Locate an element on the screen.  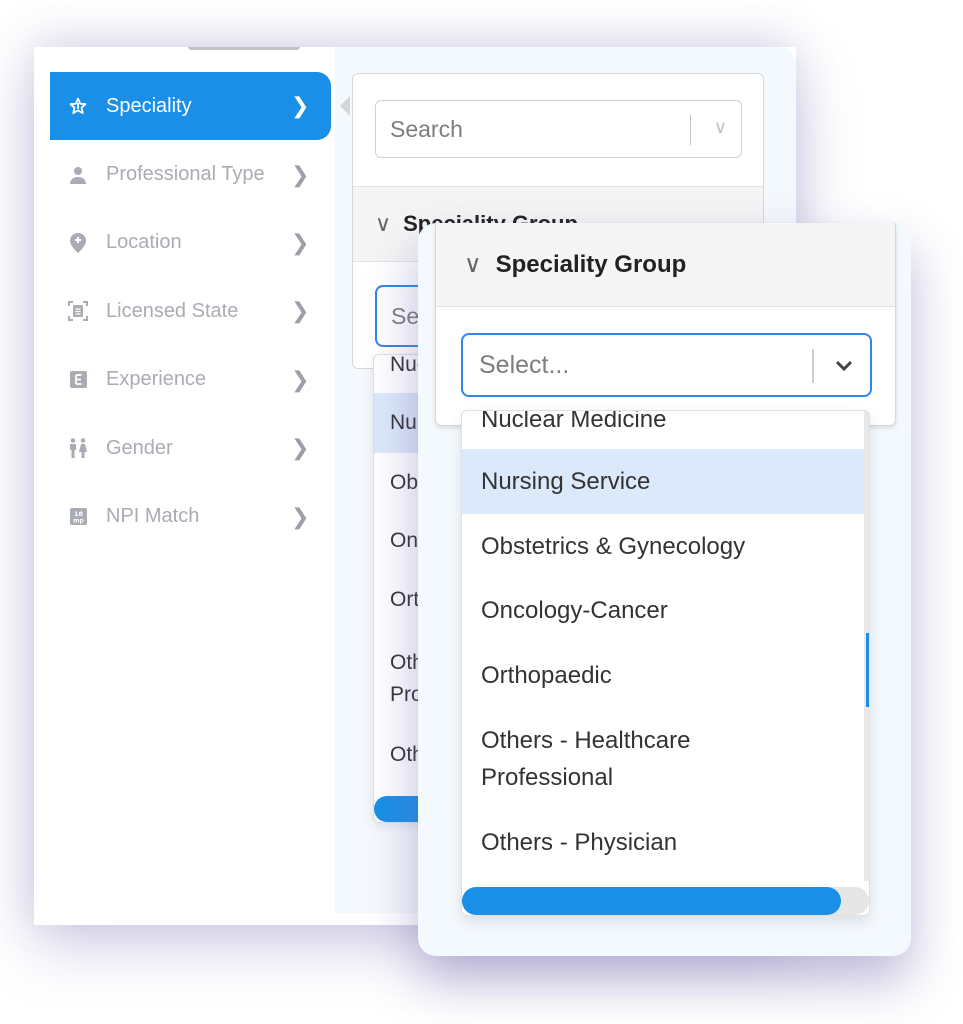
panel-pointer is located at coordinates (345, 106).